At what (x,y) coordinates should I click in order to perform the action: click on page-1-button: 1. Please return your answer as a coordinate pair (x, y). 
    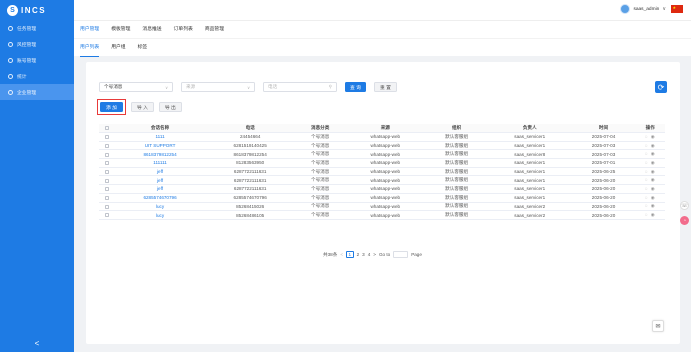
    Looking at the image, I should click on (350, 254).